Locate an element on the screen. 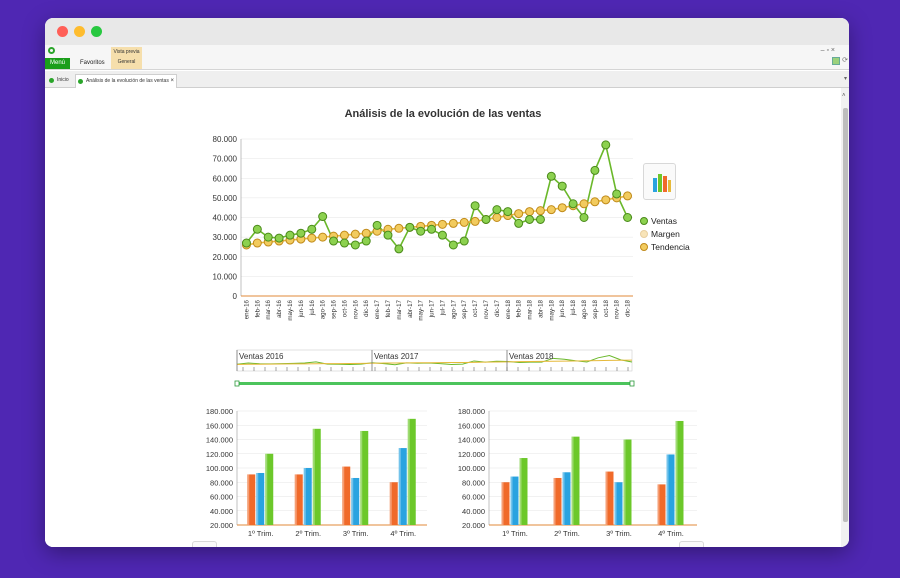  category-label: 4º Trim. is located at coordinates (671, 533).